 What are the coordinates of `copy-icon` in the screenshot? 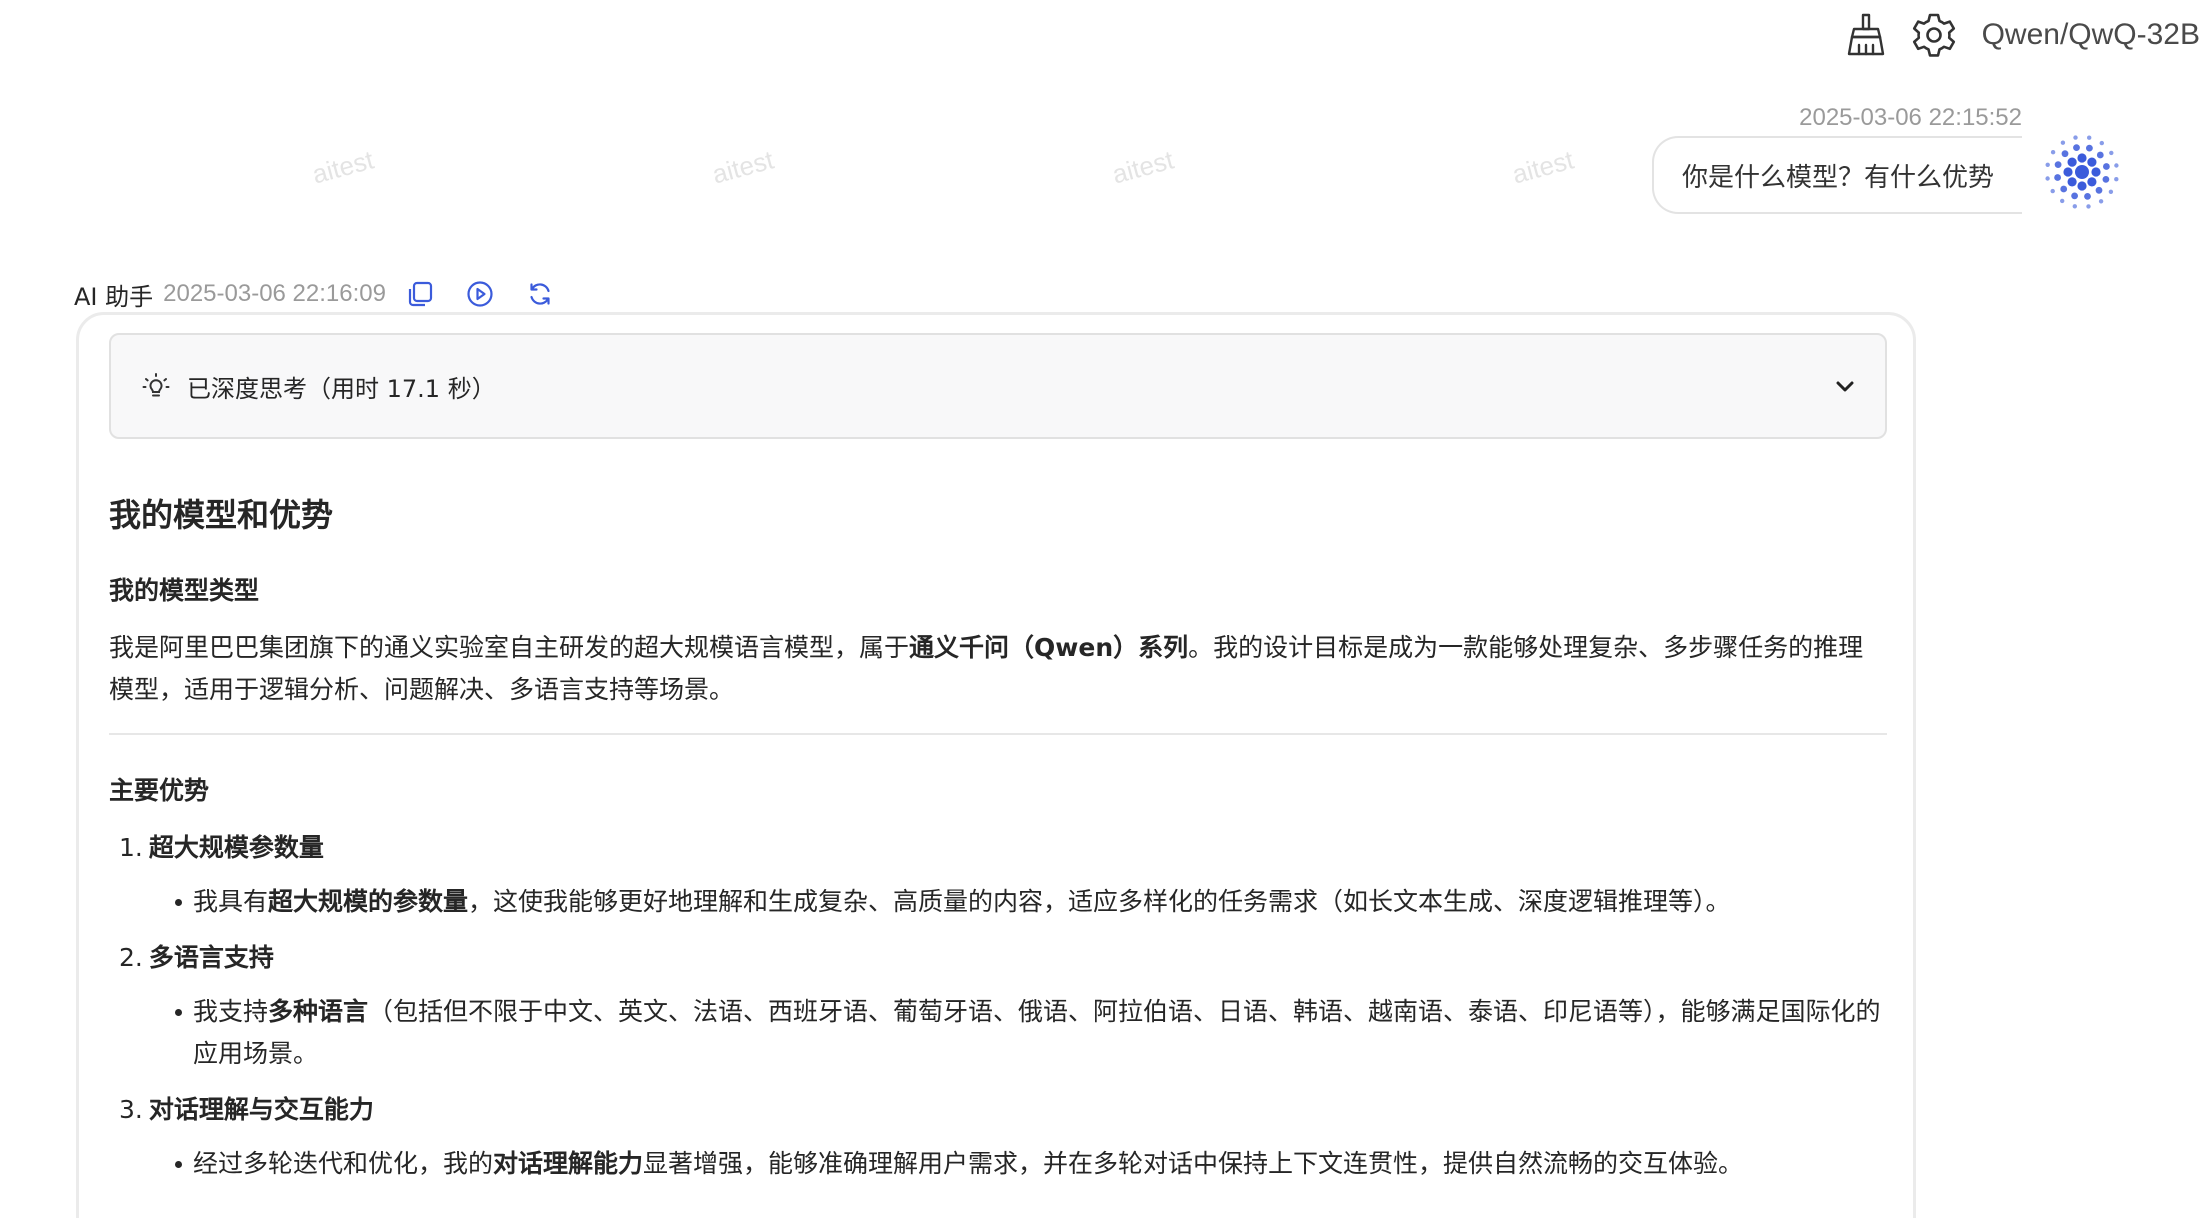 It's located at (420, 294).